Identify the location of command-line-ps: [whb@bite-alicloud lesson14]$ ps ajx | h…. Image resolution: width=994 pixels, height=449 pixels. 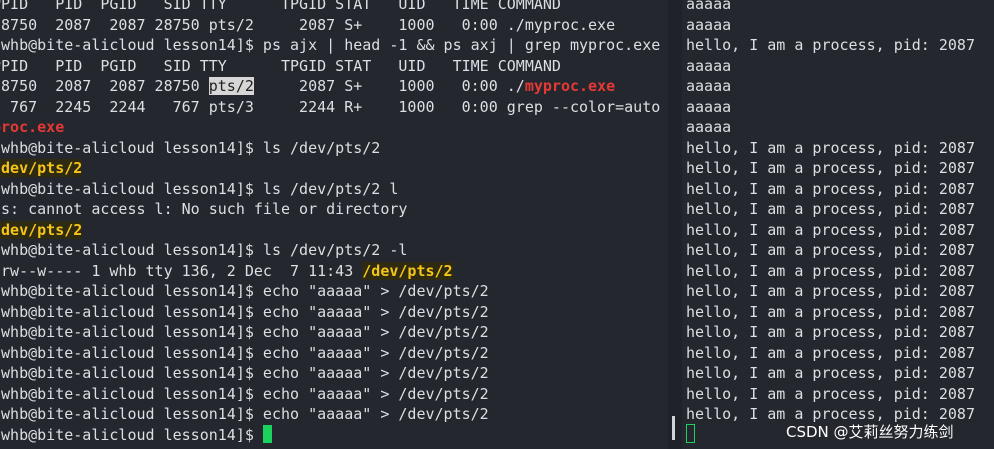
(330, 45).